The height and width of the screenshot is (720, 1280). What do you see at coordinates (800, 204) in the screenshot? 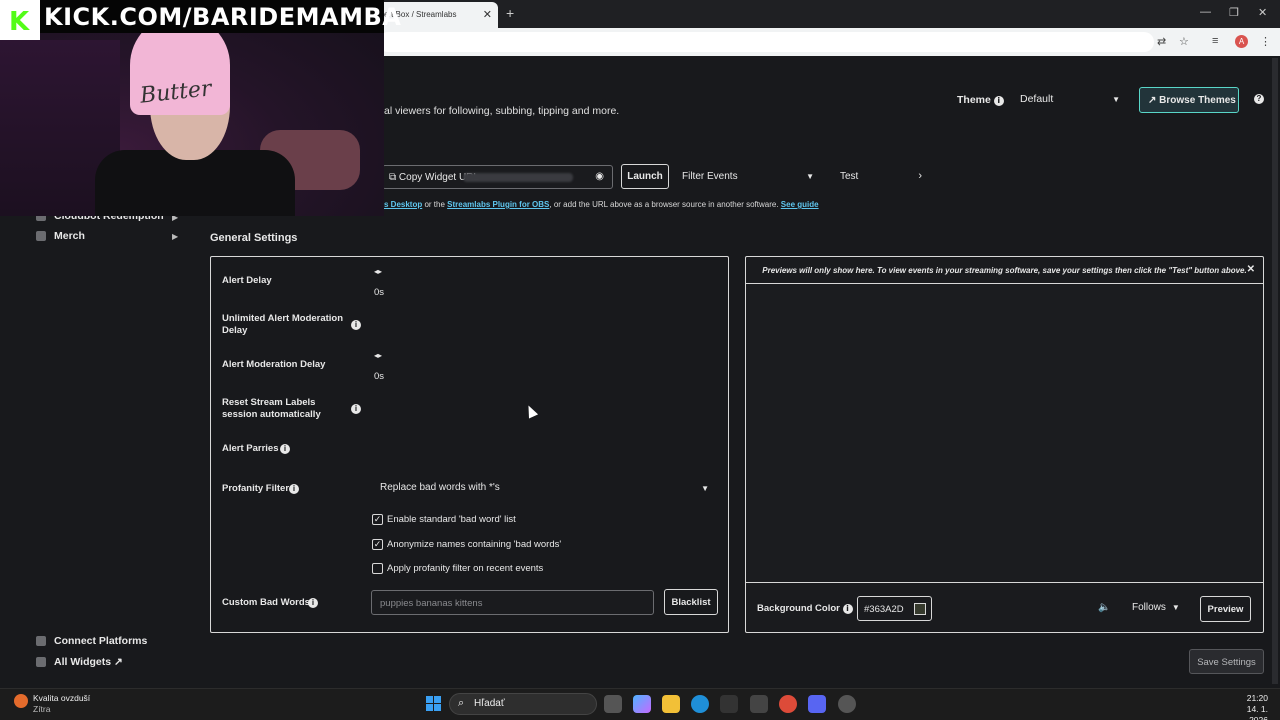
I see `see-guide-link: See guide` at bounding box center [800, 204].